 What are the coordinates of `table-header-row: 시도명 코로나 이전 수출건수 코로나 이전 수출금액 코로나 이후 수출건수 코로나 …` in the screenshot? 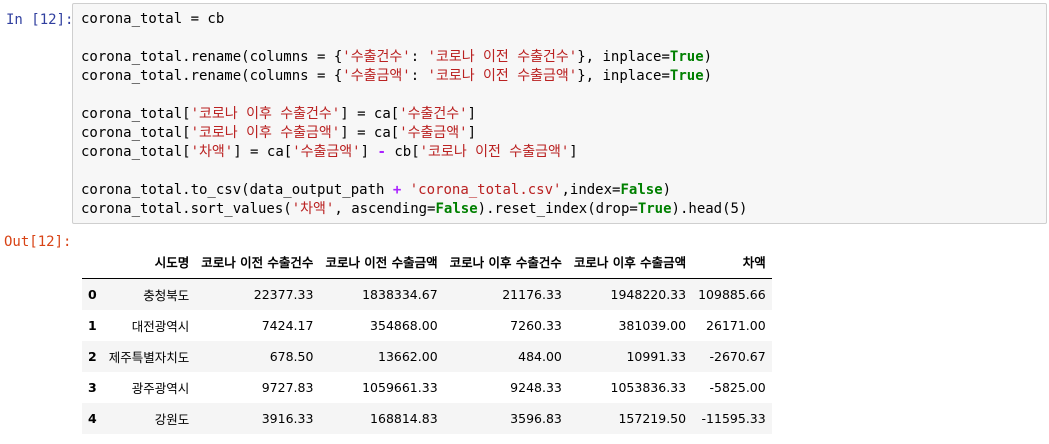 It's located at (427, 262).